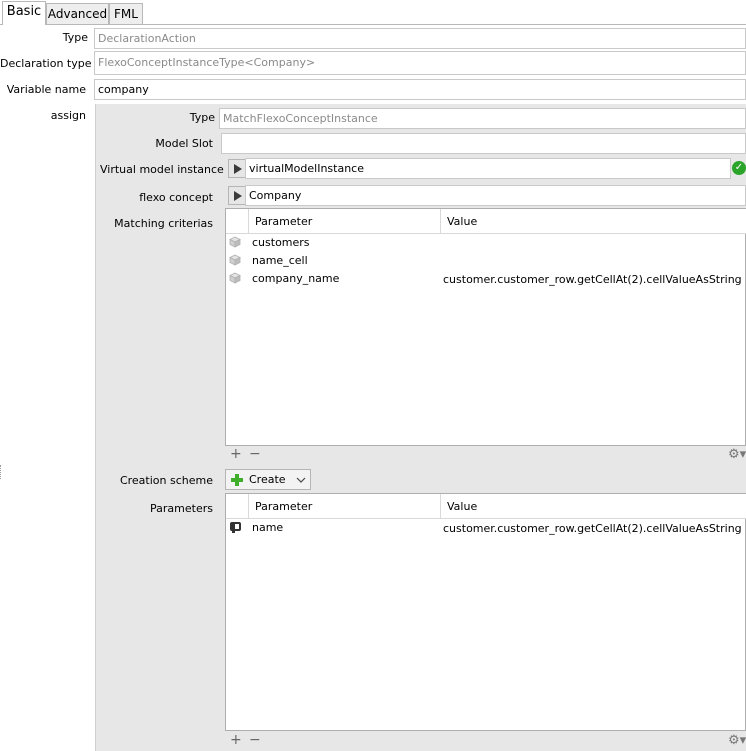 The image size is (746, 751). Describe the element at coordinates (237, 168) in the screenshot. I see `virtual-model-instance-expand-icon` at that location.